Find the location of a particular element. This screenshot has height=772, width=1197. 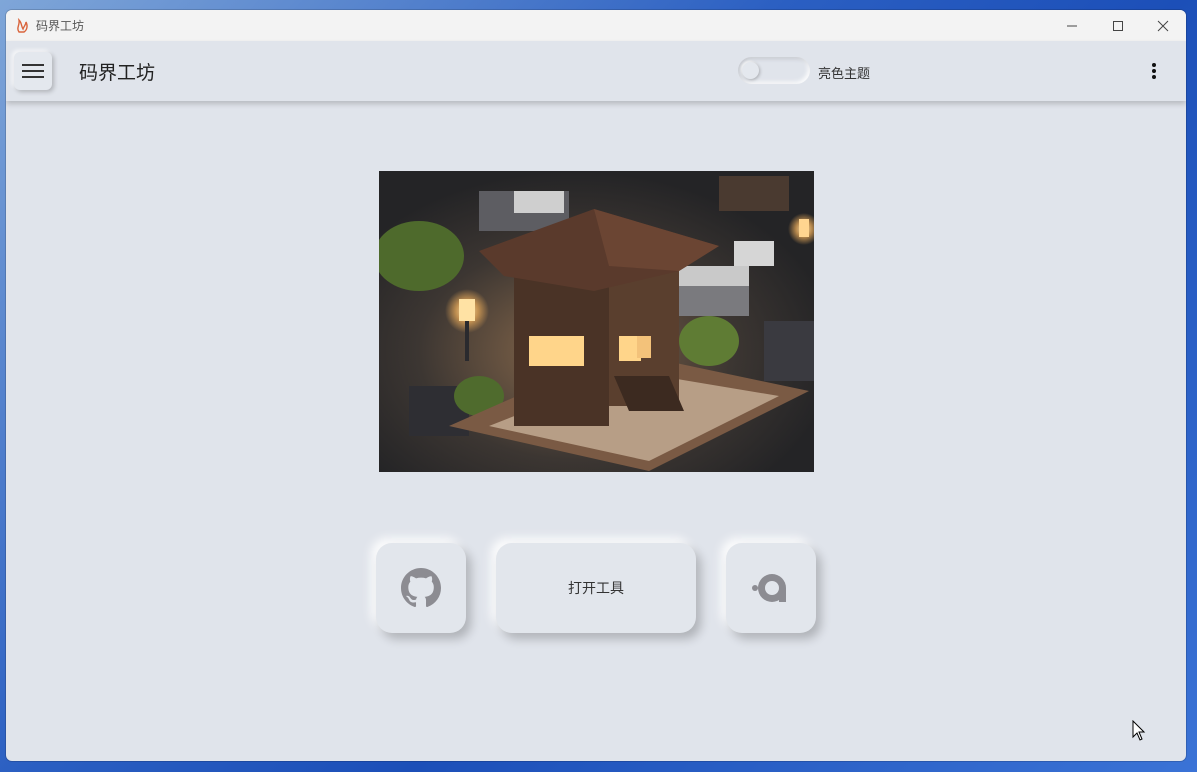

app-bar: 码界工坊 亮色主题 is located at coordinates (596, 71).